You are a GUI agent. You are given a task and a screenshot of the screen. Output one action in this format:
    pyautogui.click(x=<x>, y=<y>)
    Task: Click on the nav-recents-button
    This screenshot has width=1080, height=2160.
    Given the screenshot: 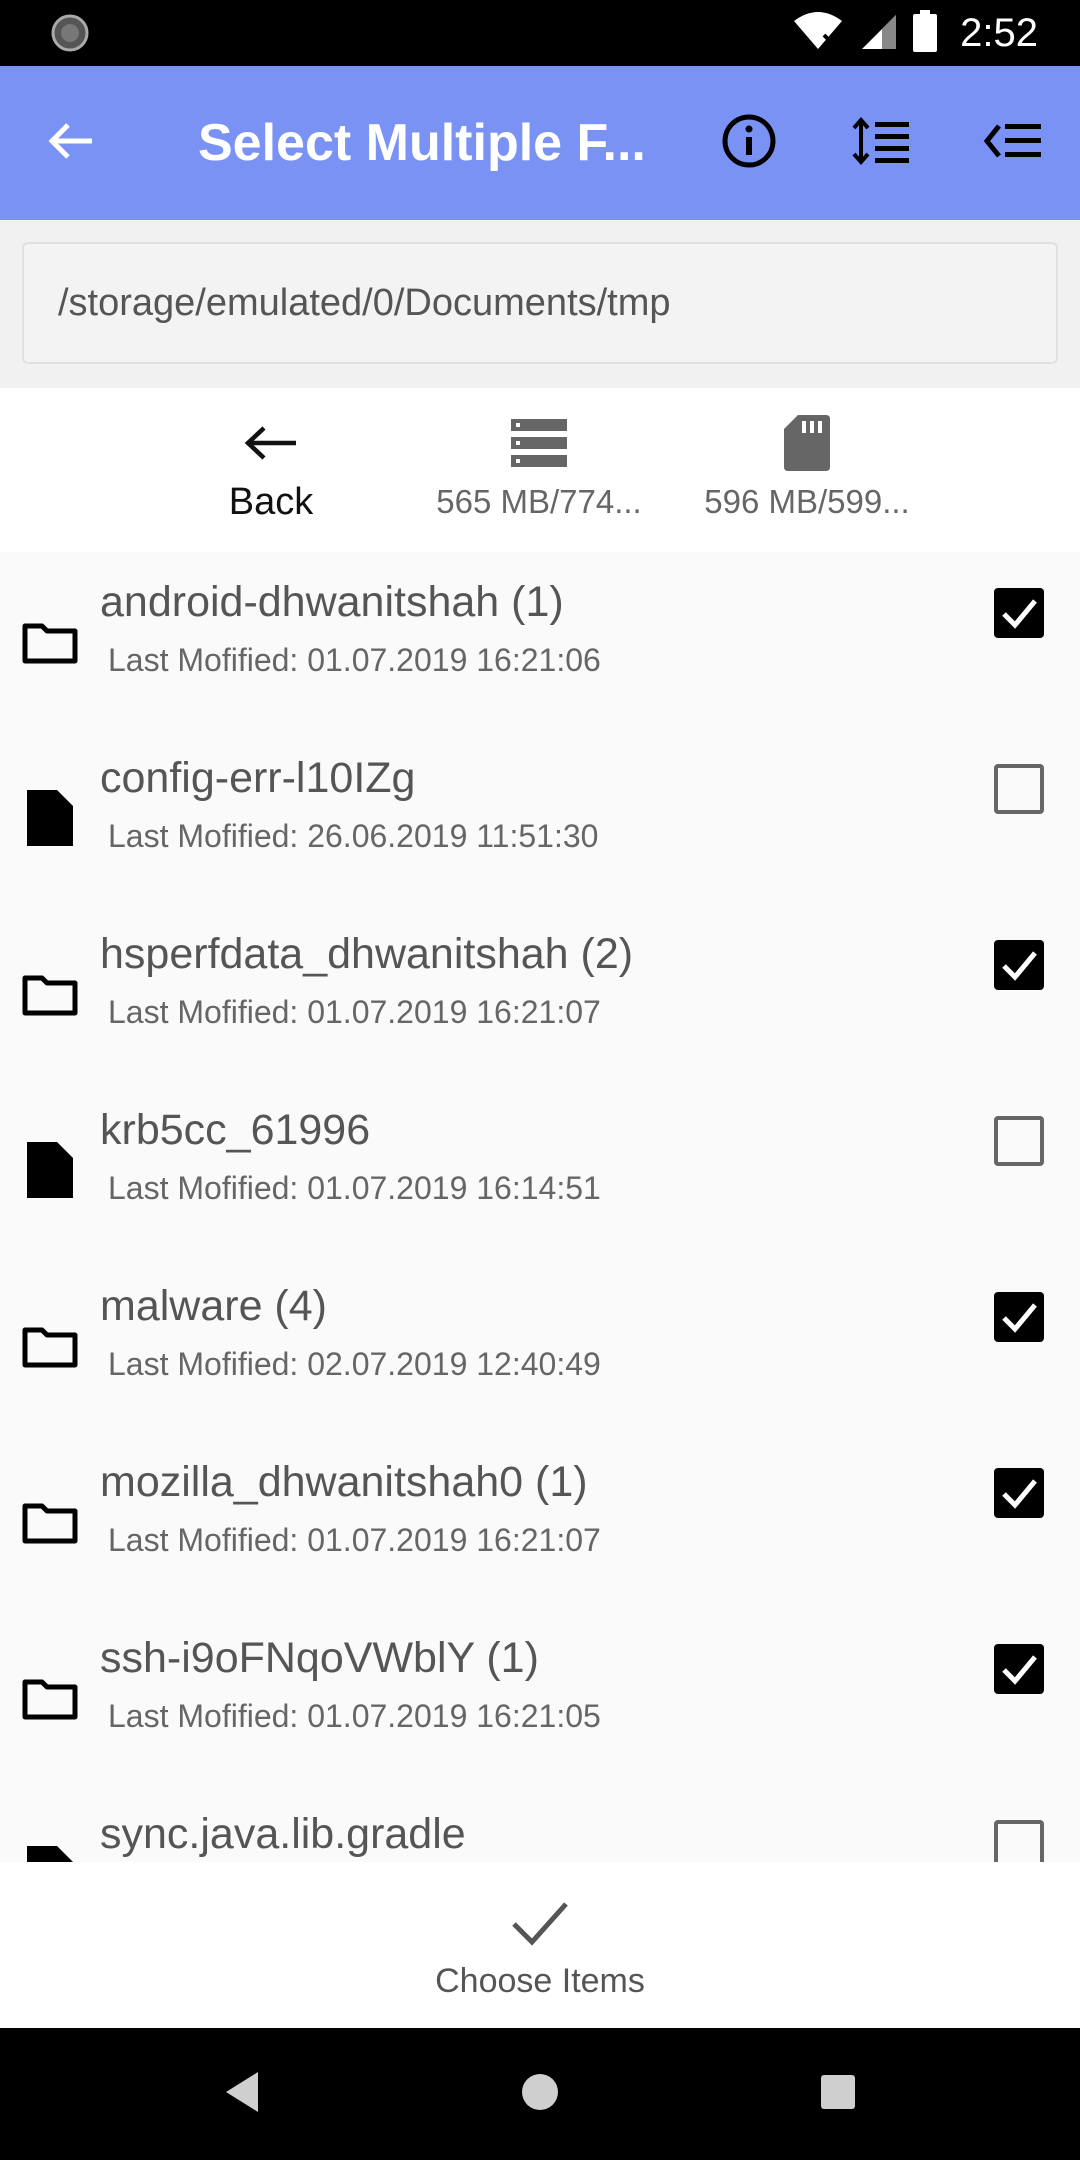 What is the action you would take?
    pyautogui.click(x=838, y=2094)
    